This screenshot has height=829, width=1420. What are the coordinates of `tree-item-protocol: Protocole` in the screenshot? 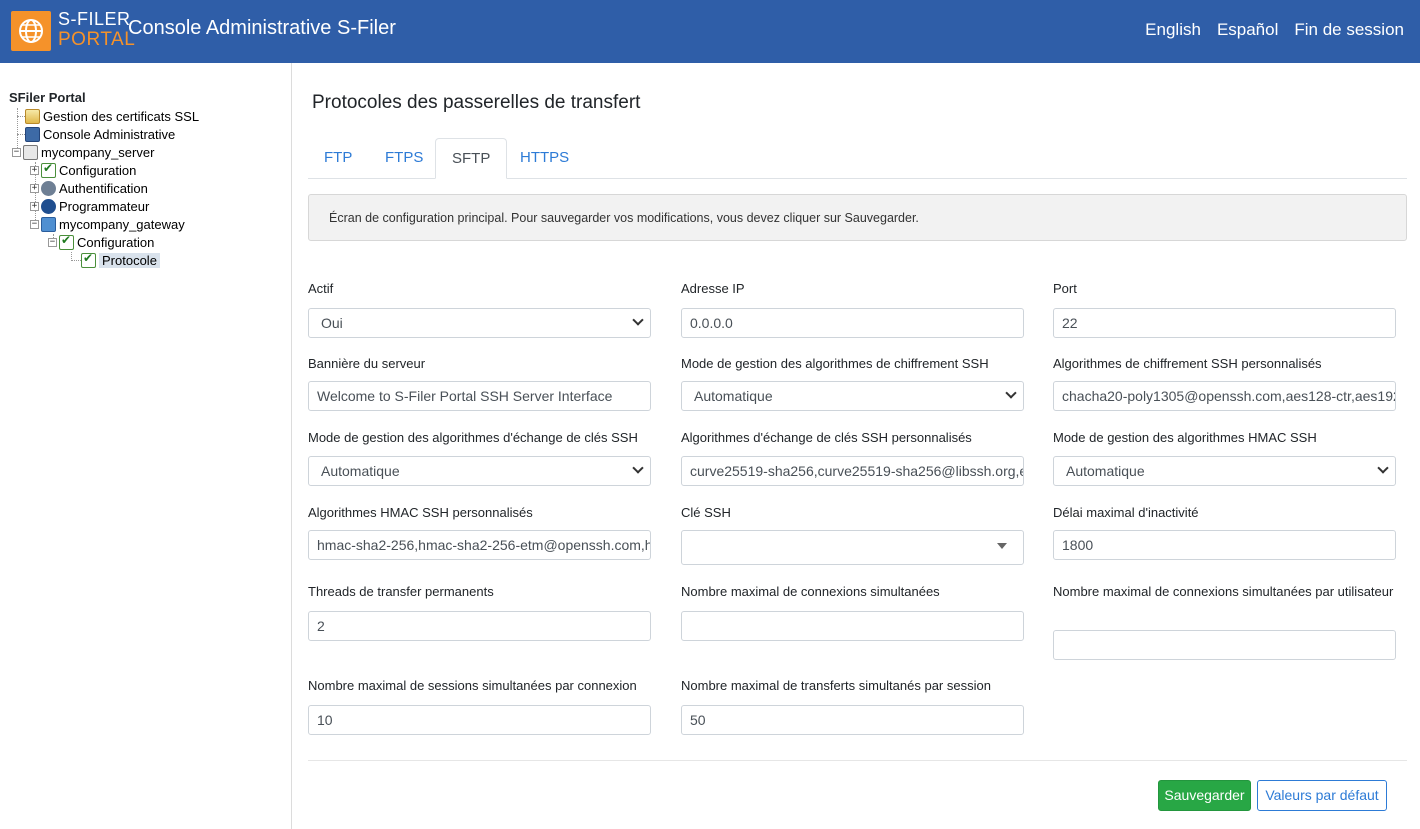 It's located at (120, 259).